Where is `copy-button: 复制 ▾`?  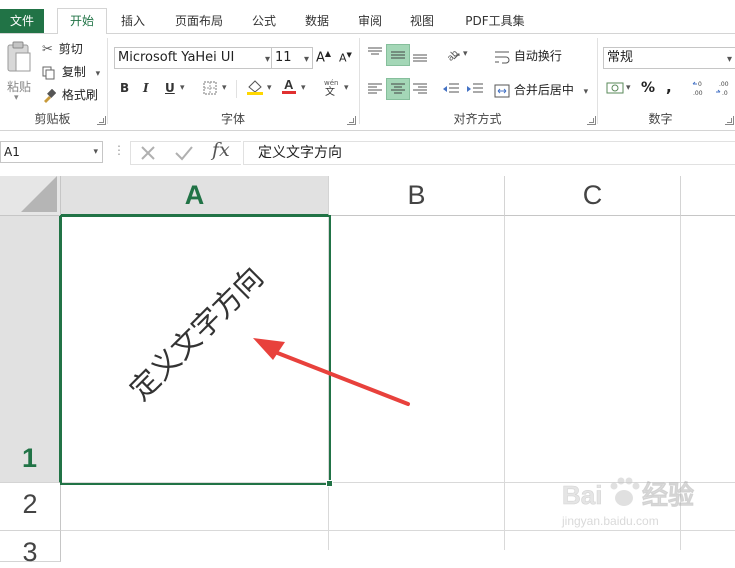
copy-button: 复制 ▾ is located at coordinates (71, 72).